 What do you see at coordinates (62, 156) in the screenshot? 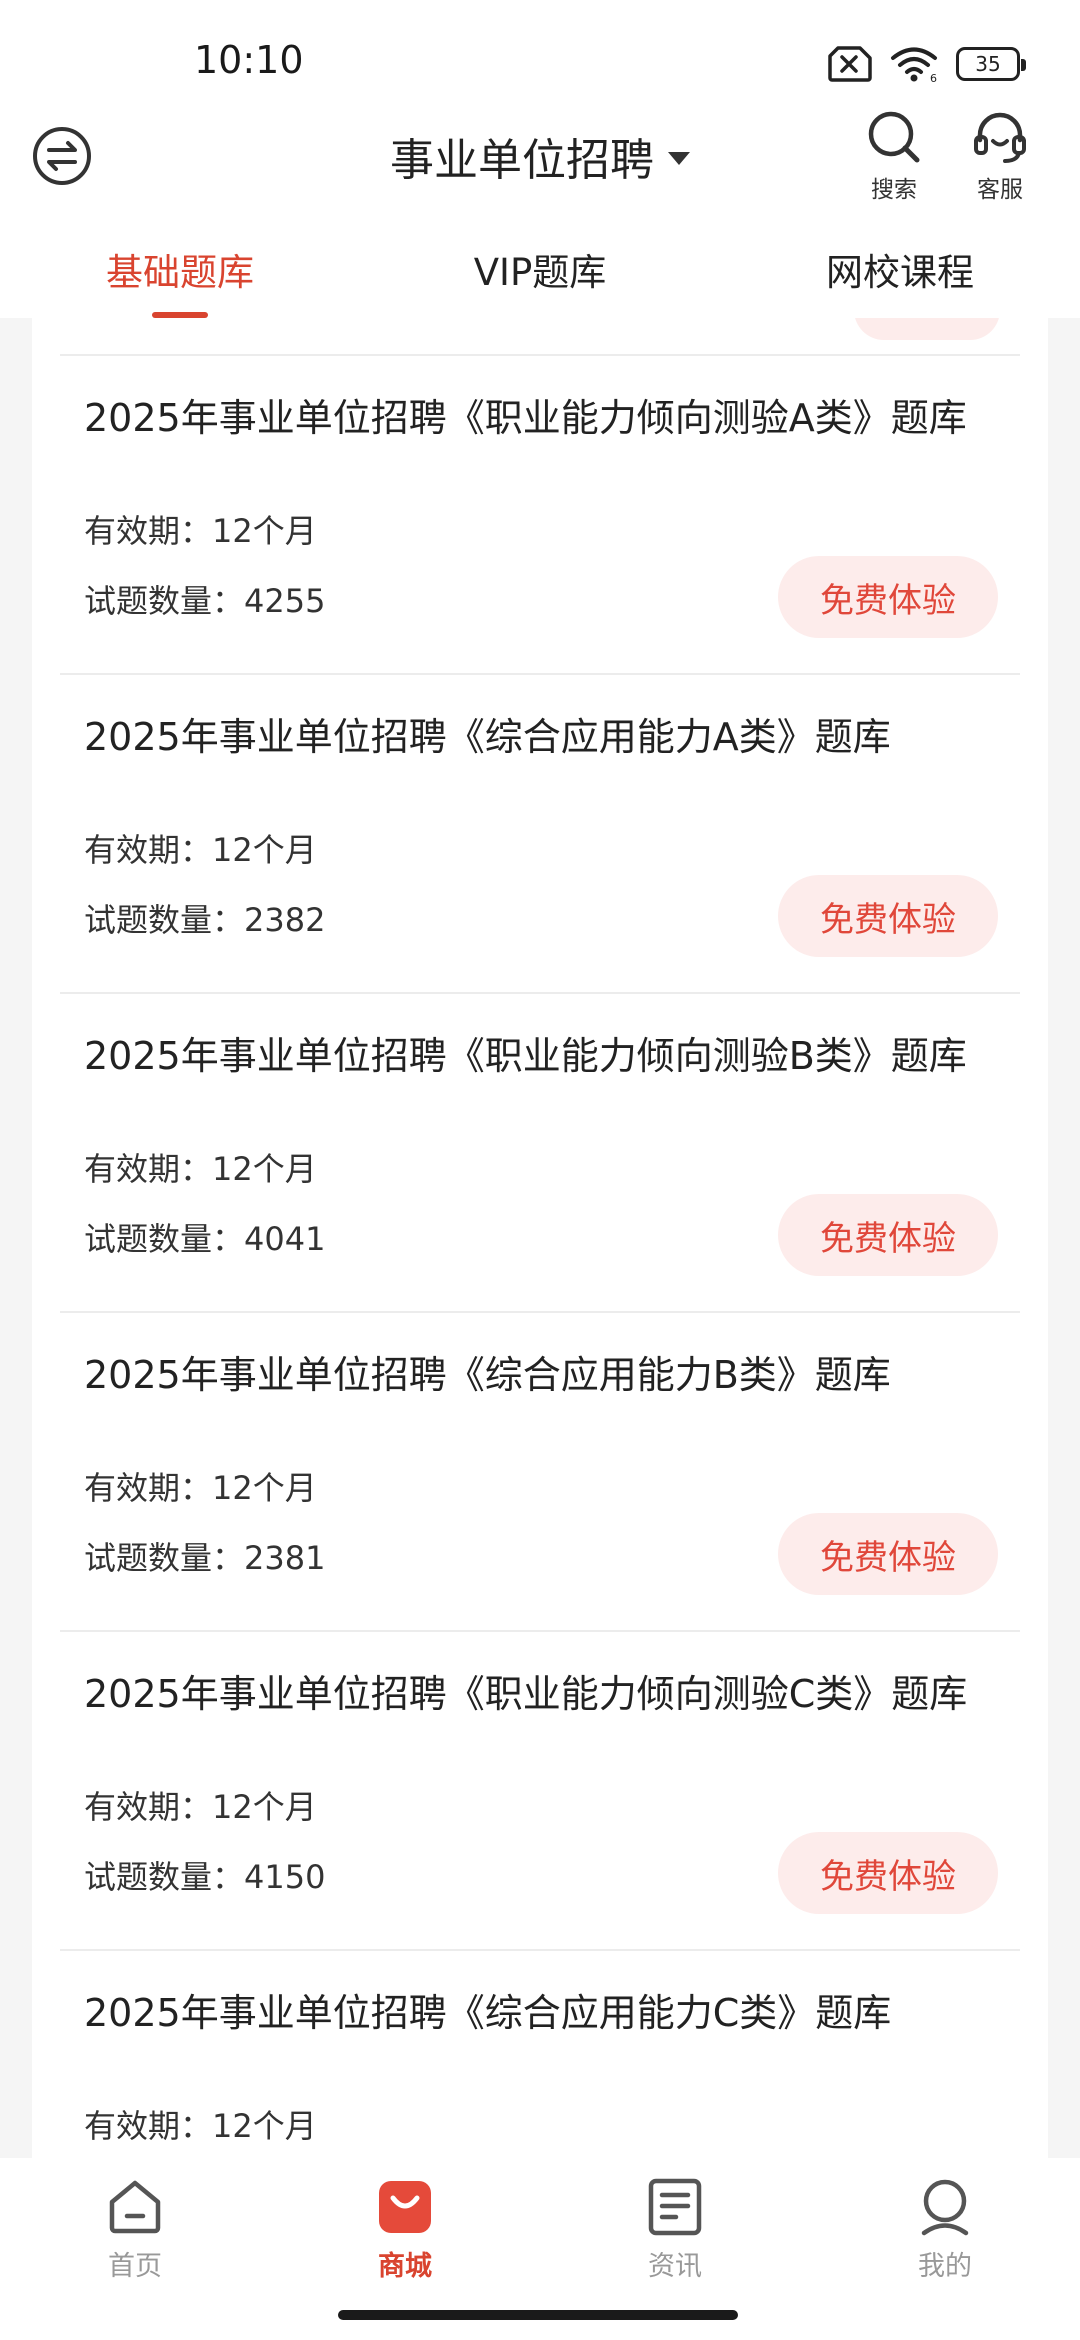
I see `switch-exam-icon` at bounding box center [62, 156].